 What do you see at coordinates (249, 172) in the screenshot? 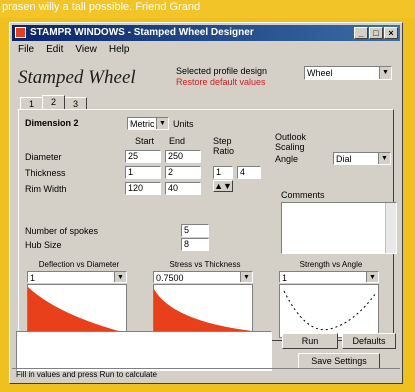
I see `step-input-2: 4` at bounding box center [249, 172].